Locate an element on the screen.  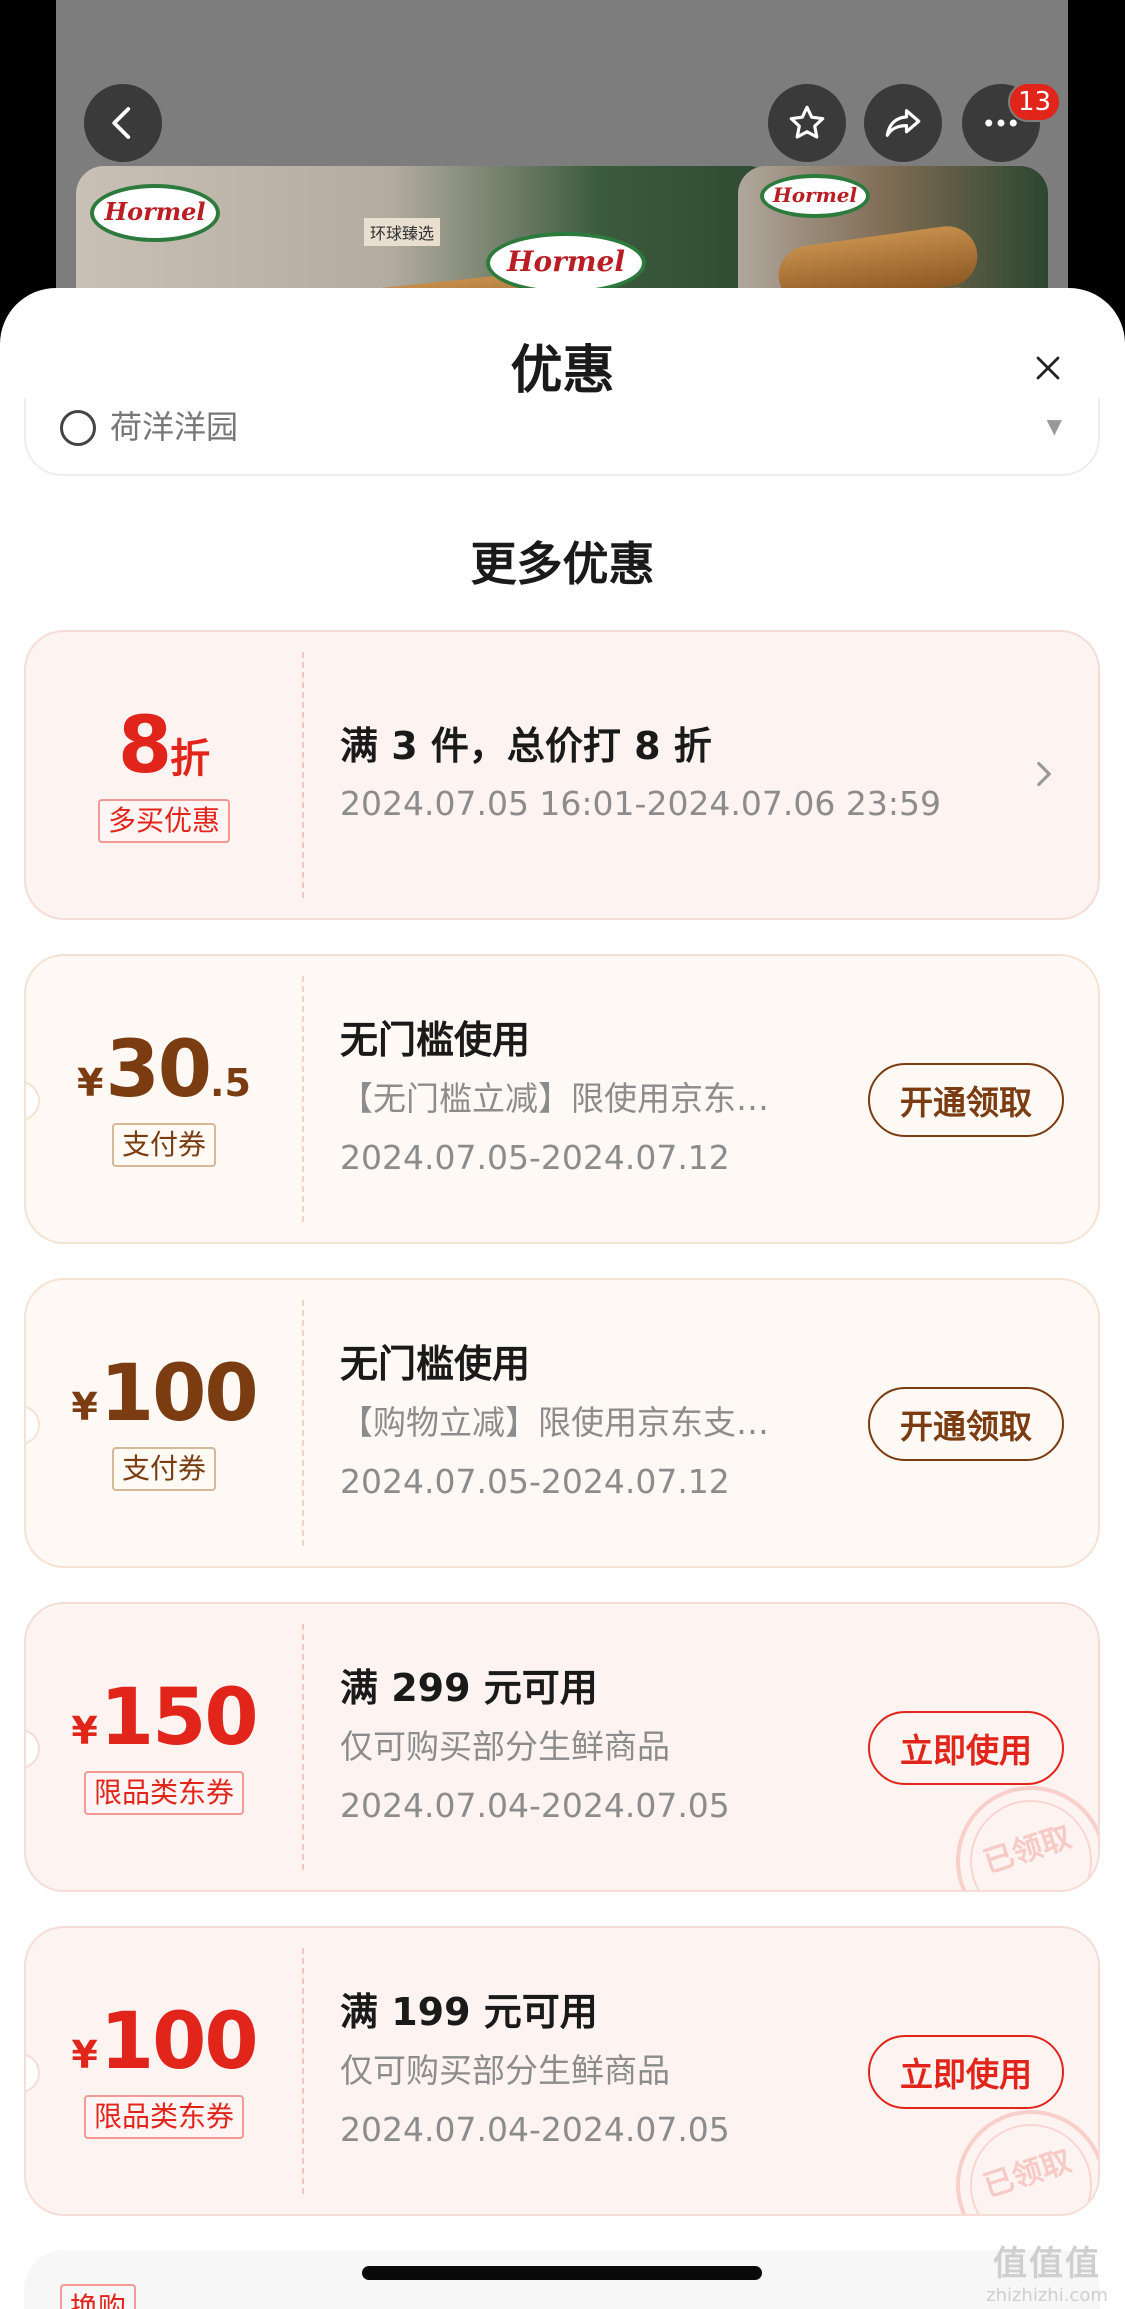
back-button is located at coordinates (123, 123).